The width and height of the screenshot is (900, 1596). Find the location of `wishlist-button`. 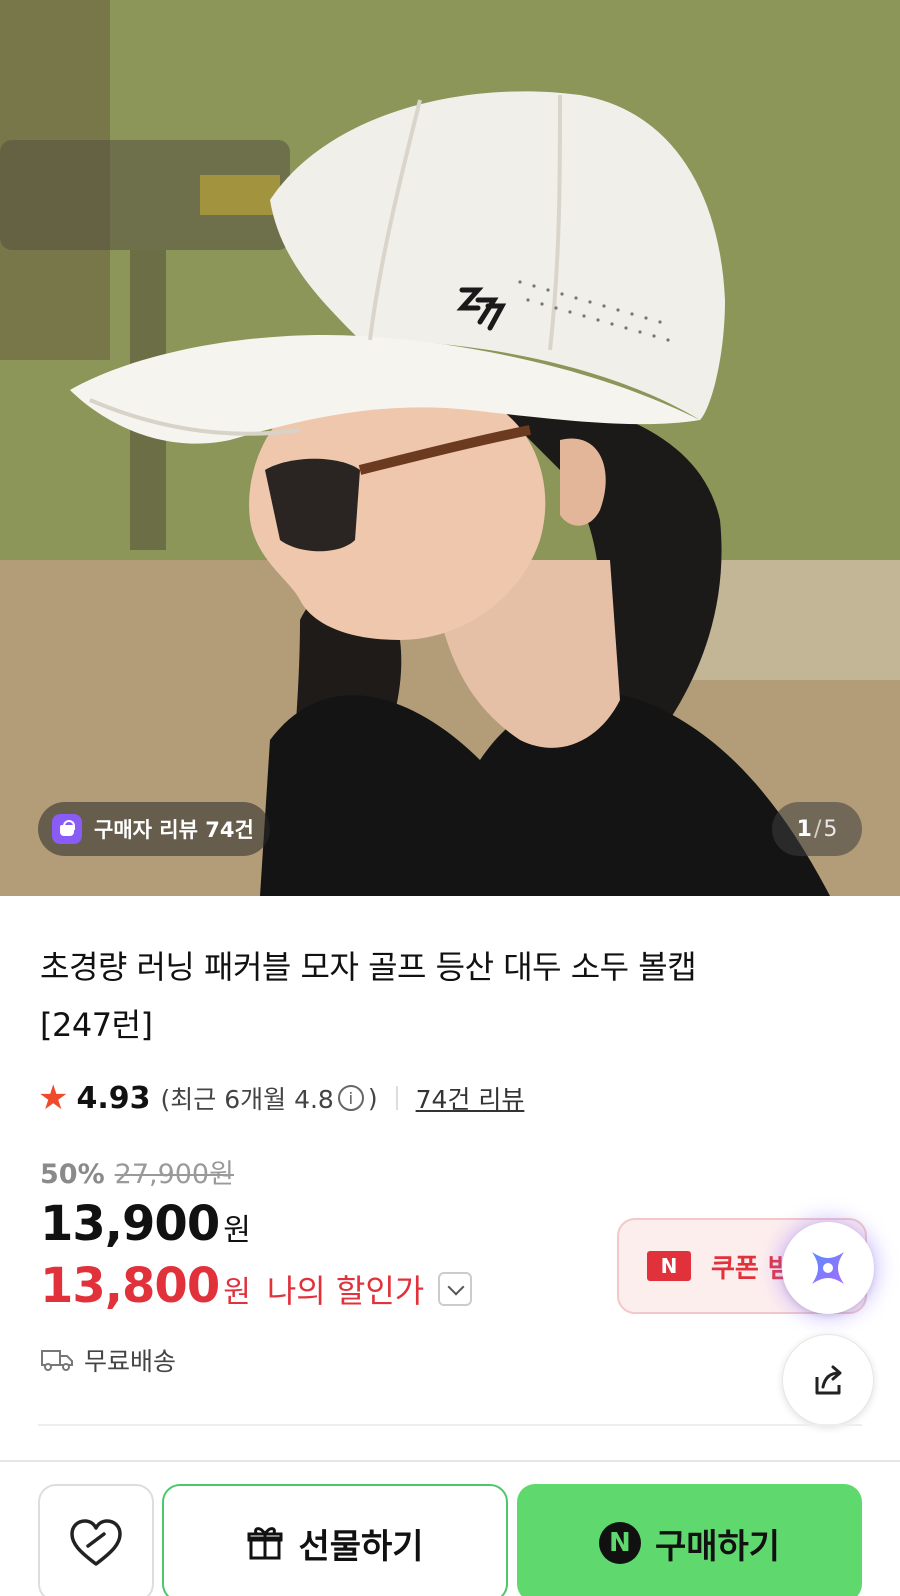

wishlist-button is located at coordinates (96, 1540).